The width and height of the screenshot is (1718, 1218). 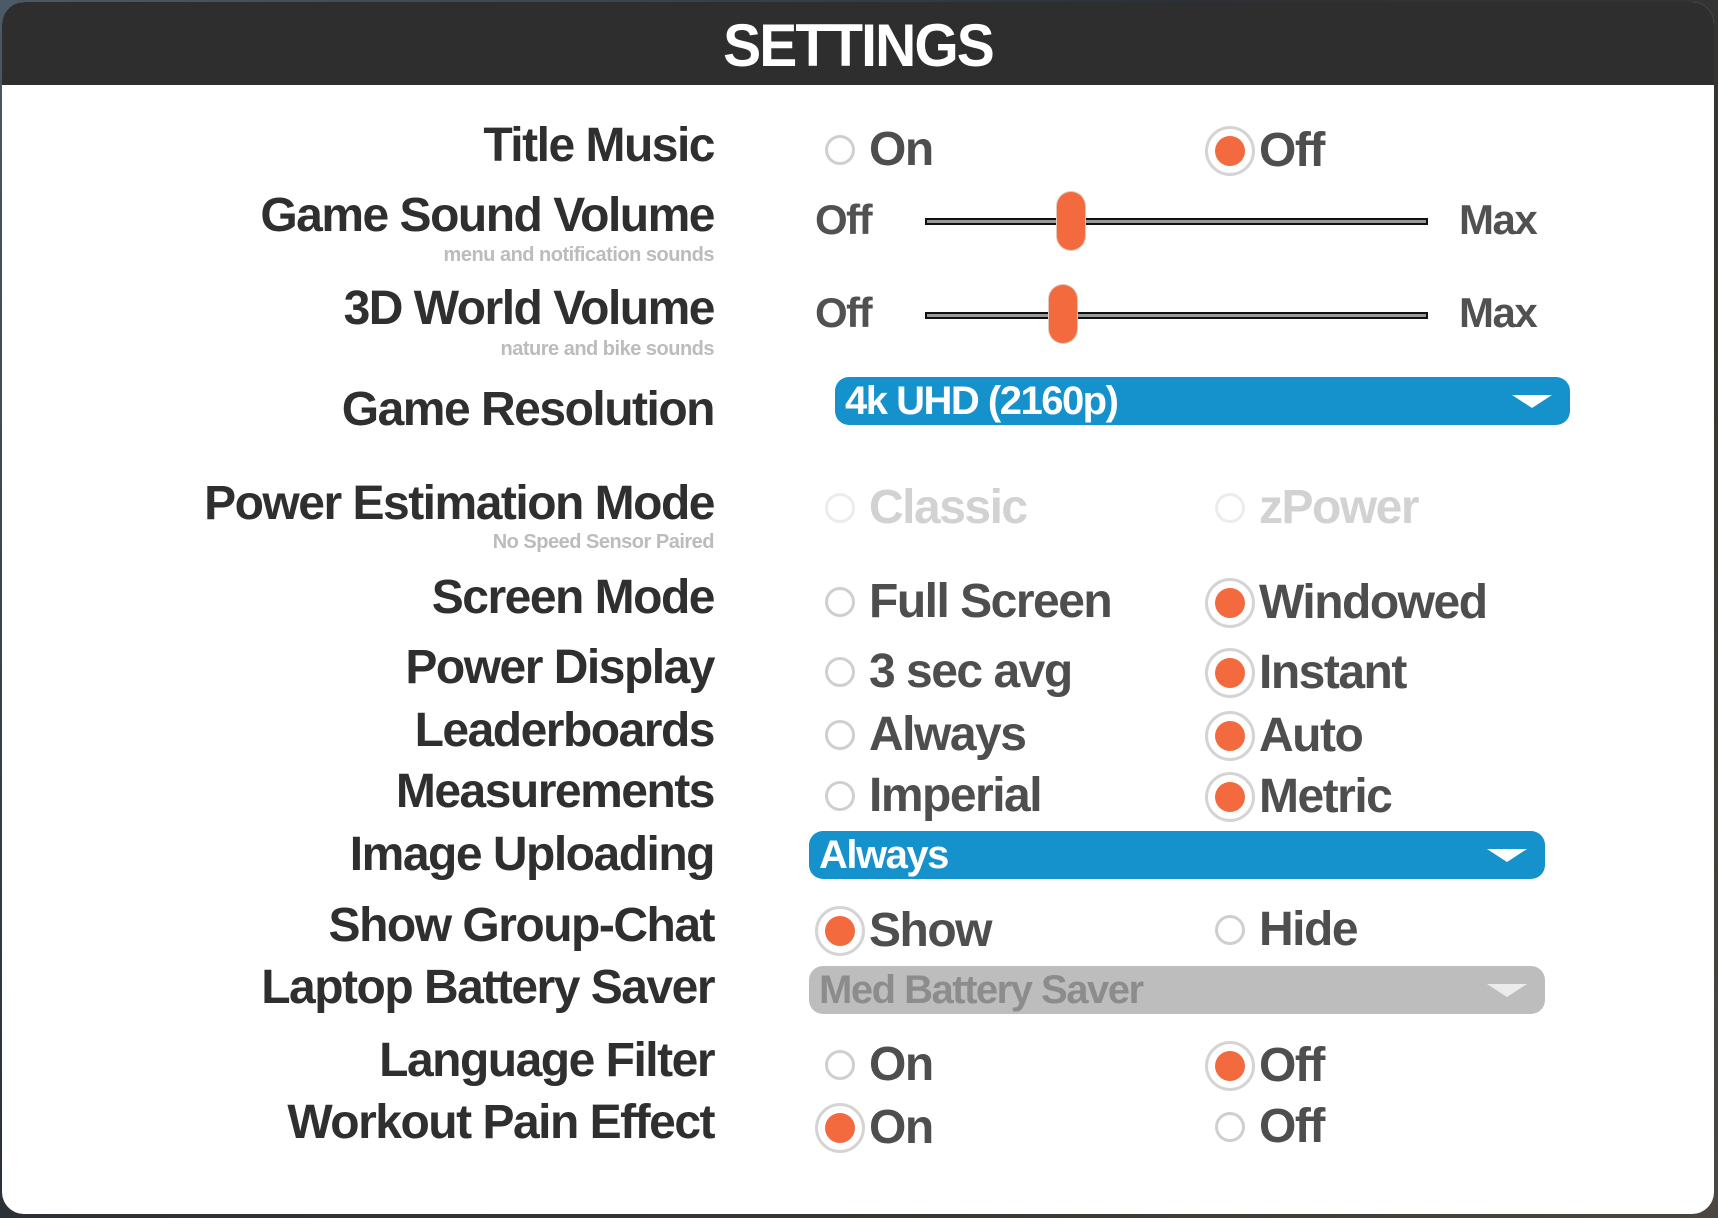 What do you see at coordinates (934, 796) in the screenshot?
I see `measurements-imperial-radio: Imperial` at bounding box center [934, 796].